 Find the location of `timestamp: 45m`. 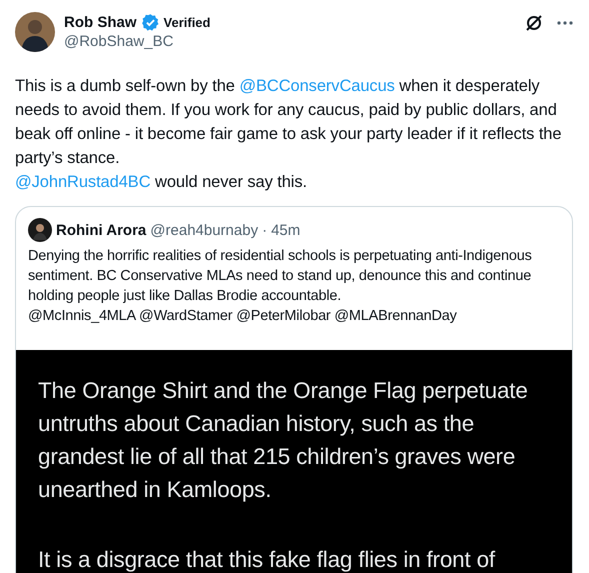

timestamp: 45m is located at coordinates (285, 230).